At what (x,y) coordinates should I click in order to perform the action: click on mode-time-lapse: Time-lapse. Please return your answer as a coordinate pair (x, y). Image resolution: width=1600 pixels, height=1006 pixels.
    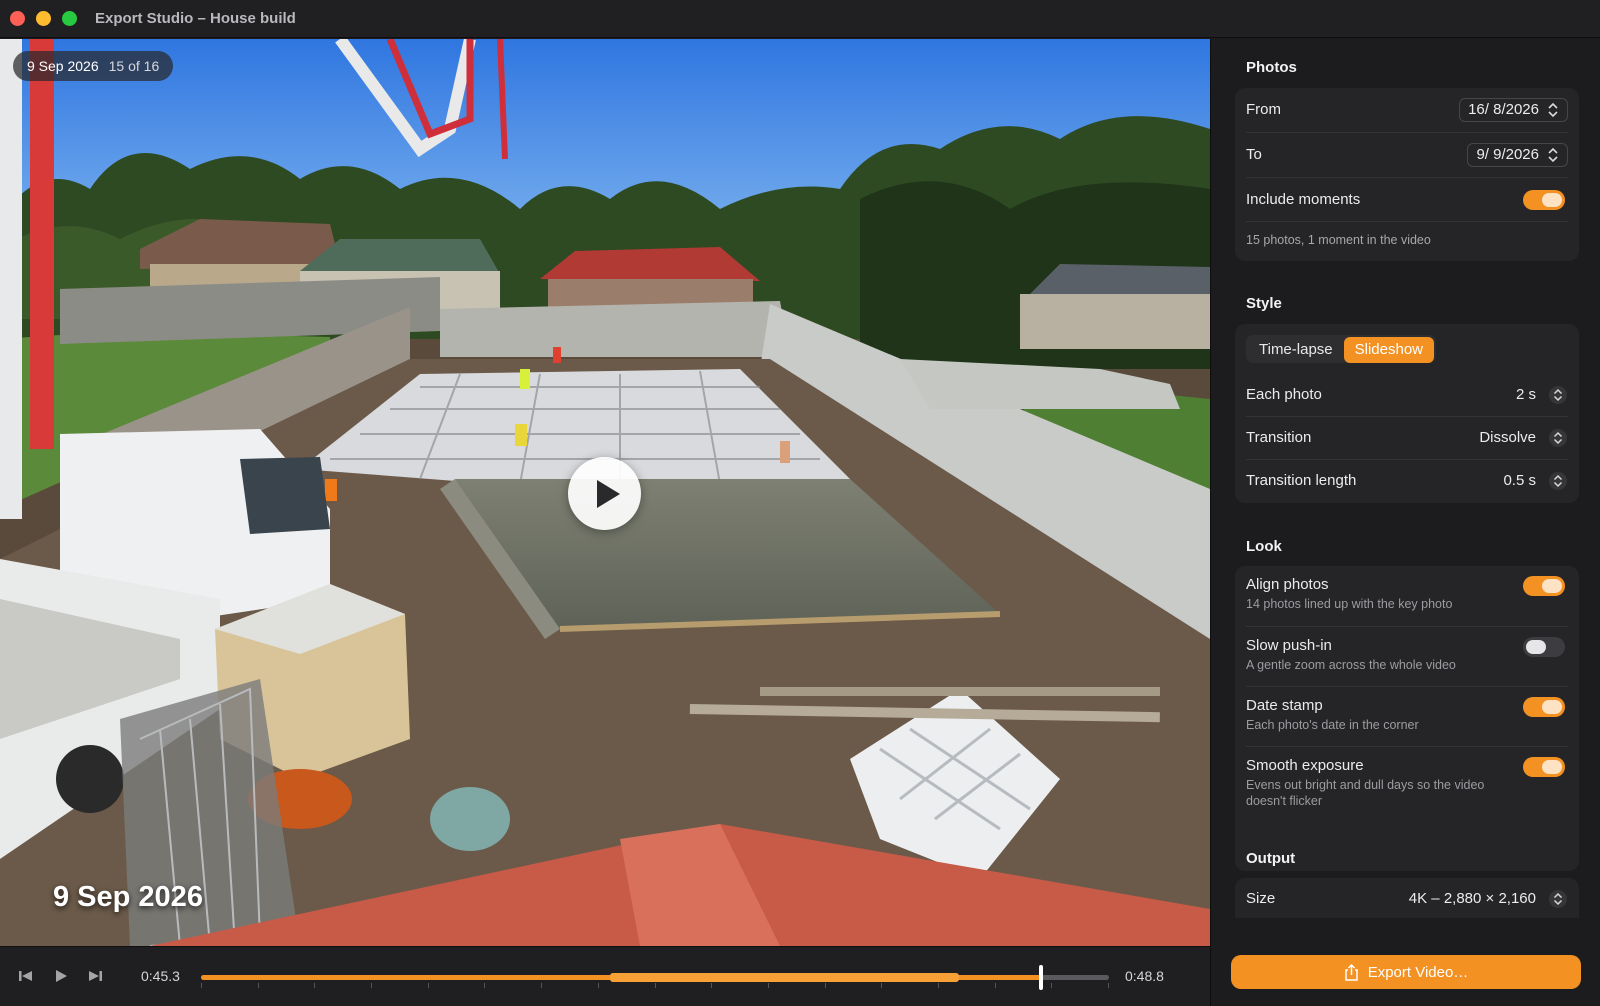
    Looking at the image, I should click on (1296, 350).